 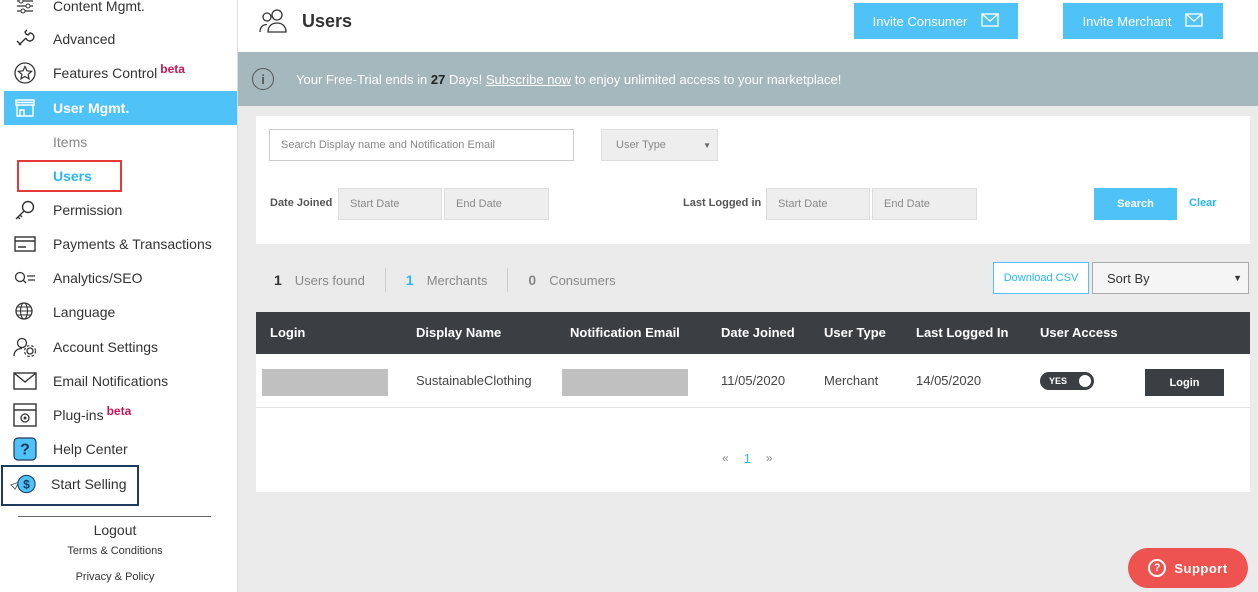 What do you see at coordinates (288, 332) in the screenshot?
I see `column-header: Login` at bounding box center [288, 332].